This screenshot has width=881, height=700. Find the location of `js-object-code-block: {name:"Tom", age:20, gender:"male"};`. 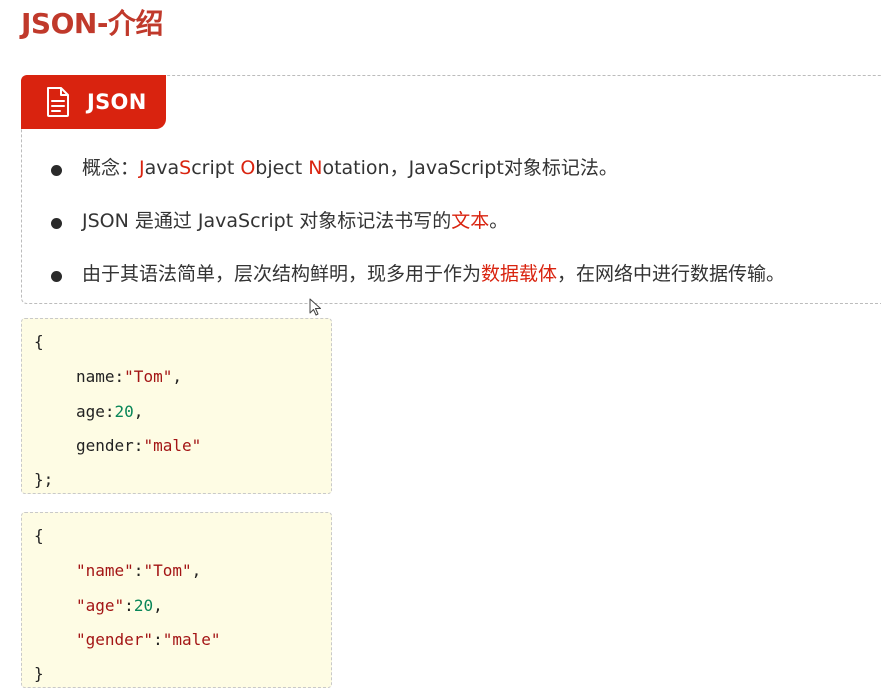

js-object-code-block: {name:"Tom", age:20, gender:"male"}; is located at coordinates (176, 406).